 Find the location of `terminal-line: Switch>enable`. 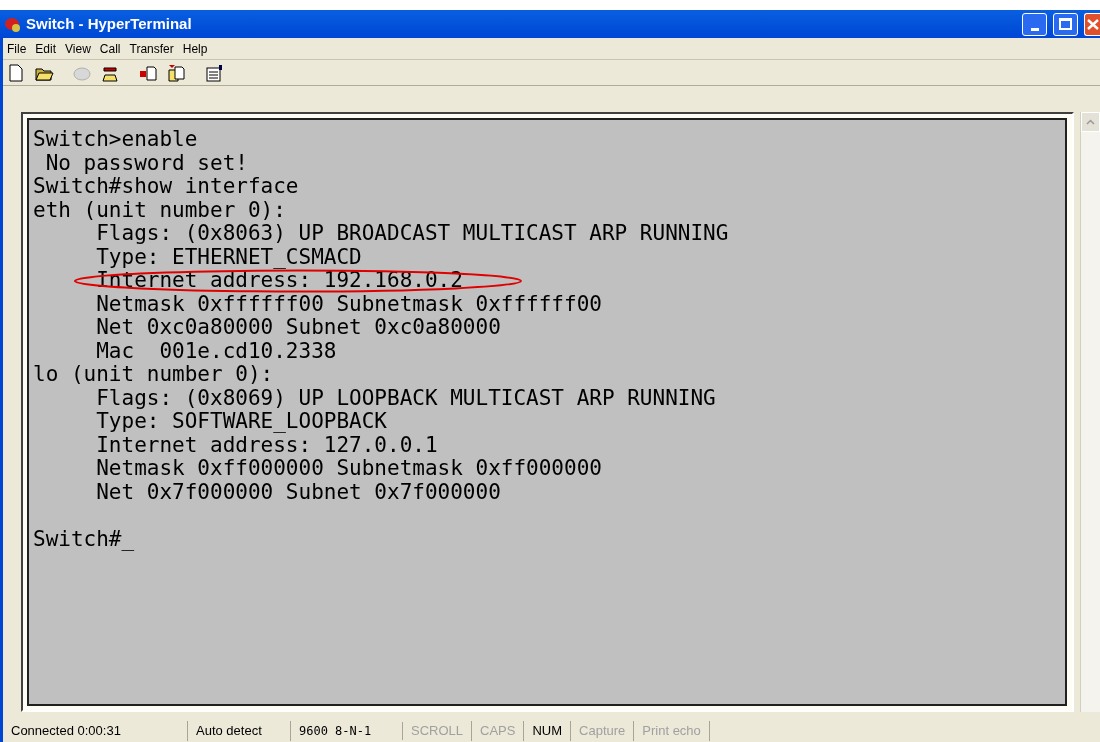

terminal-line: Switch>enable is located at coordinates (115, 140).